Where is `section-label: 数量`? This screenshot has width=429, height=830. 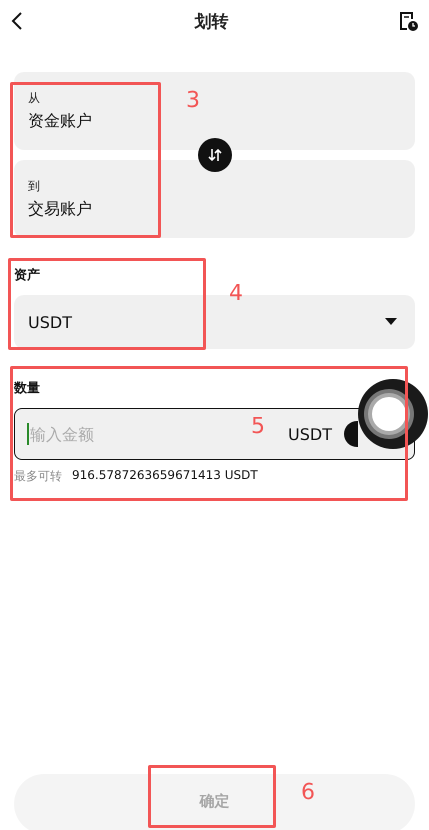
section-label: 数量 is located at coordinates (27, 388).